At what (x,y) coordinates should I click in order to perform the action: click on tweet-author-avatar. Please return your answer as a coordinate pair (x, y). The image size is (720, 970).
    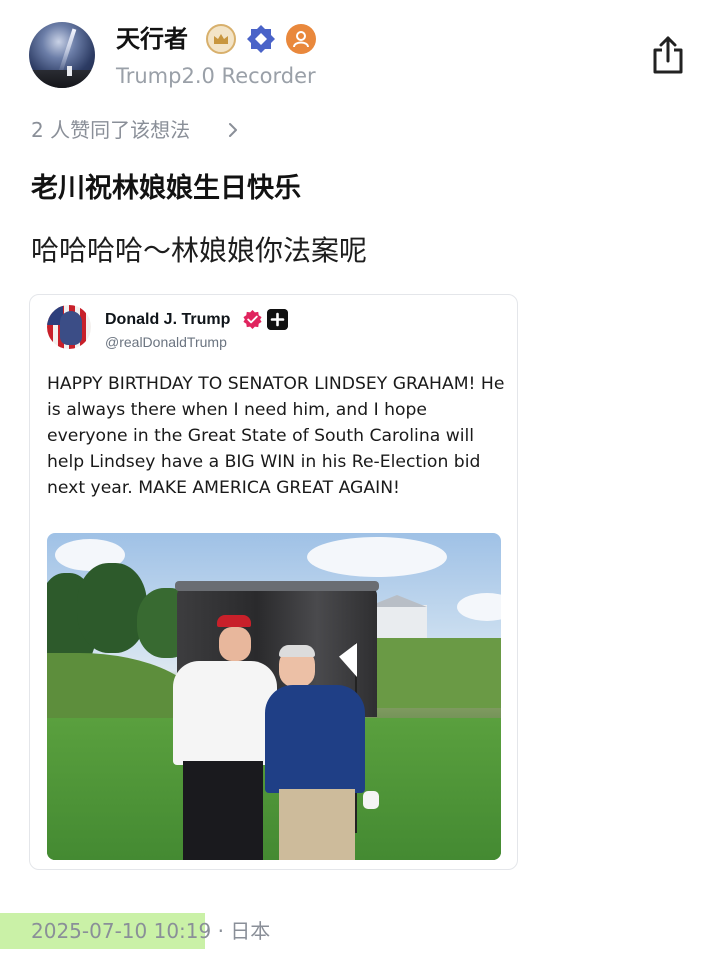
    Looking at the image, I should click on (69, 327).